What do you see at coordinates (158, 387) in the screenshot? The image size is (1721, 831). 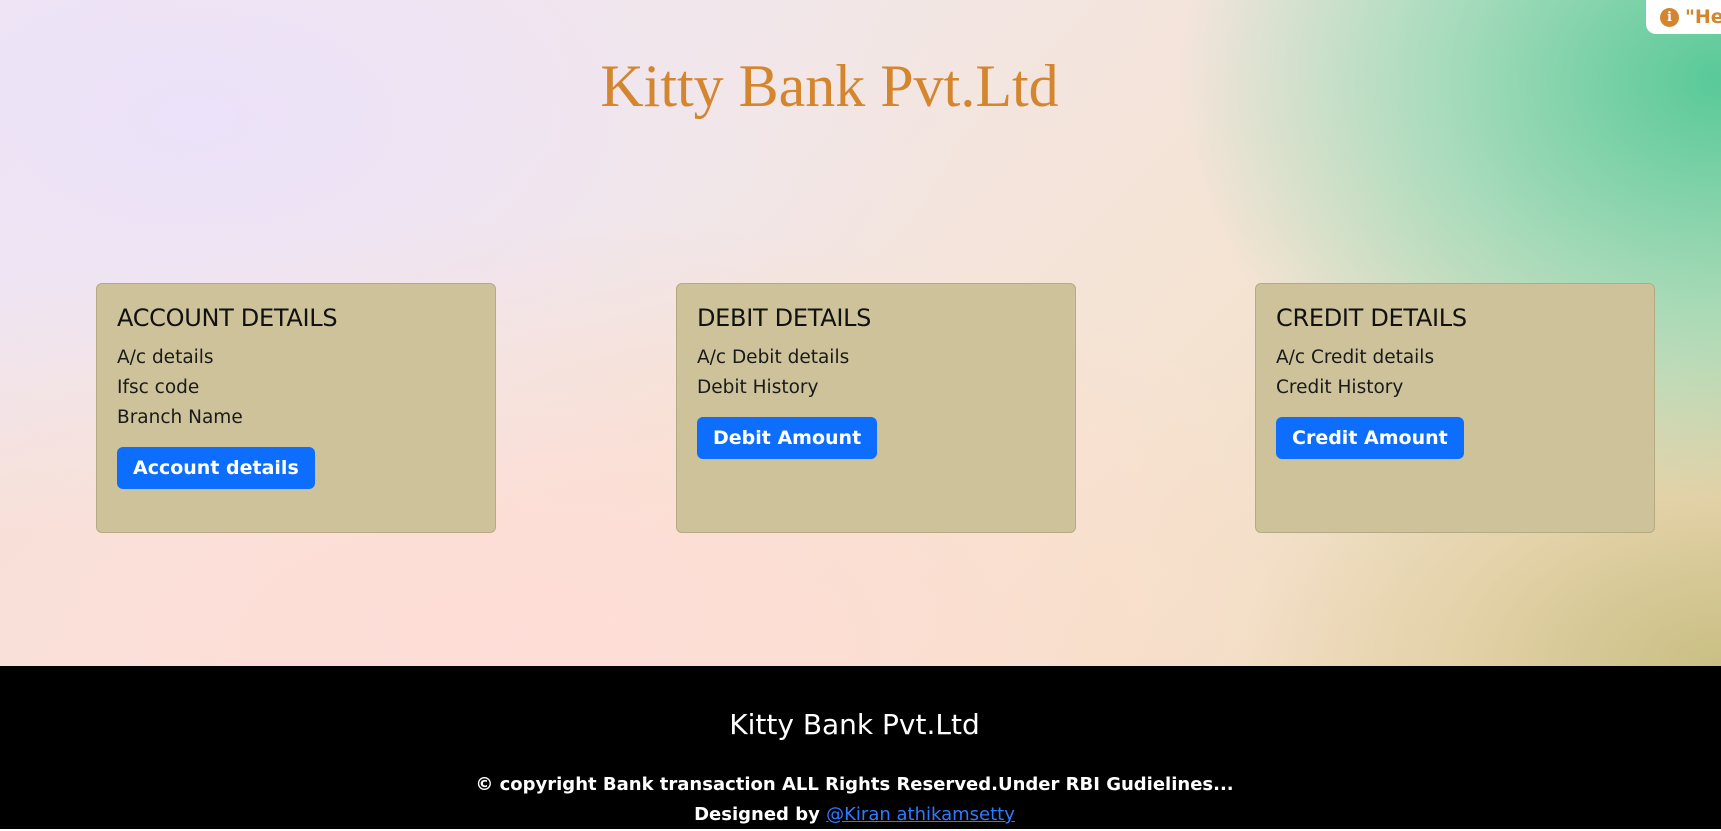 I see `card-line-ifsc-code: Ifsc code` at bounding box center [158, 387].